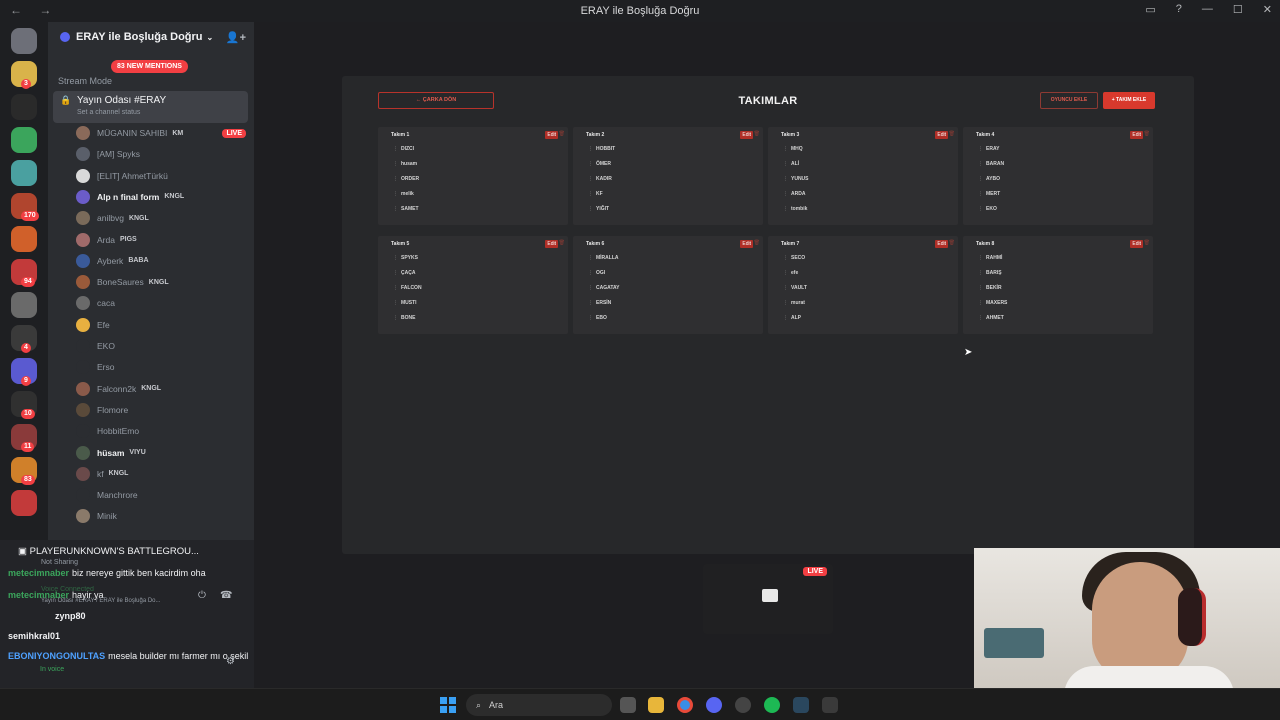  I want to click on voice-member: Ayberk BABA, so click(161, 261).